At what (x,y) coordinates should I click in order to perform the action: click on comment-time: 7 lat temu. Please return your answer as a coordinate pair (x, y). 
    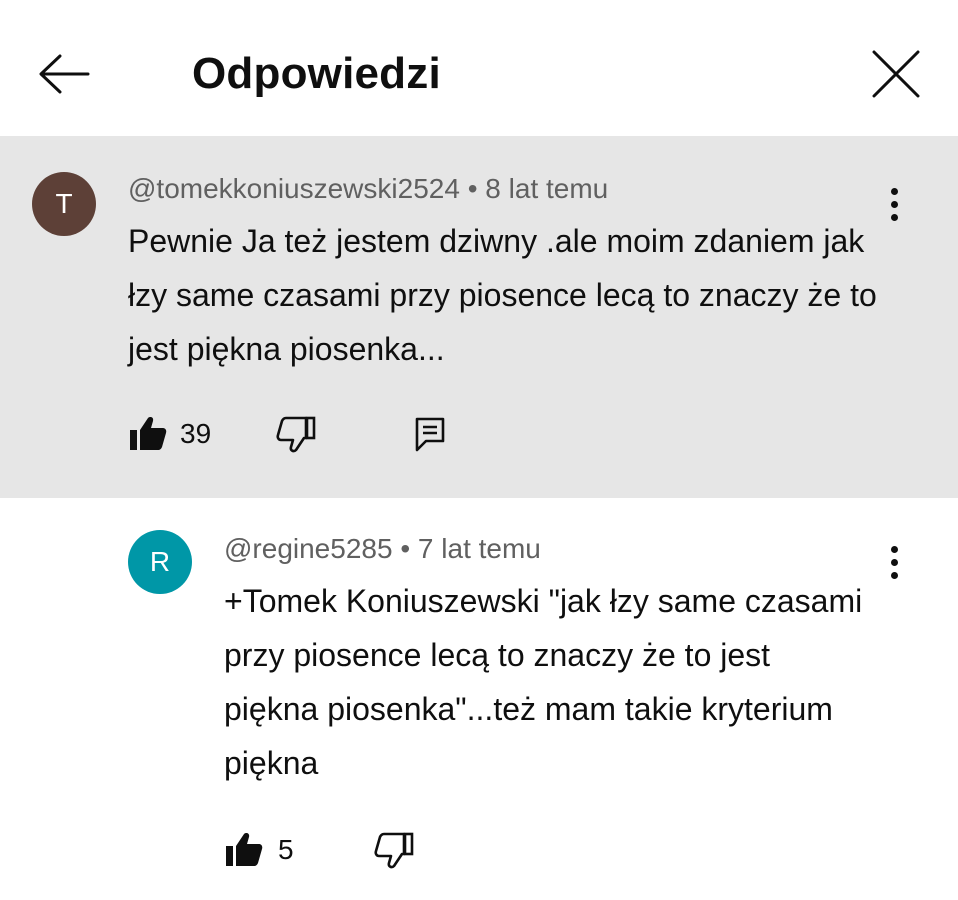
    Looking at the image, I should click on (479, 548).